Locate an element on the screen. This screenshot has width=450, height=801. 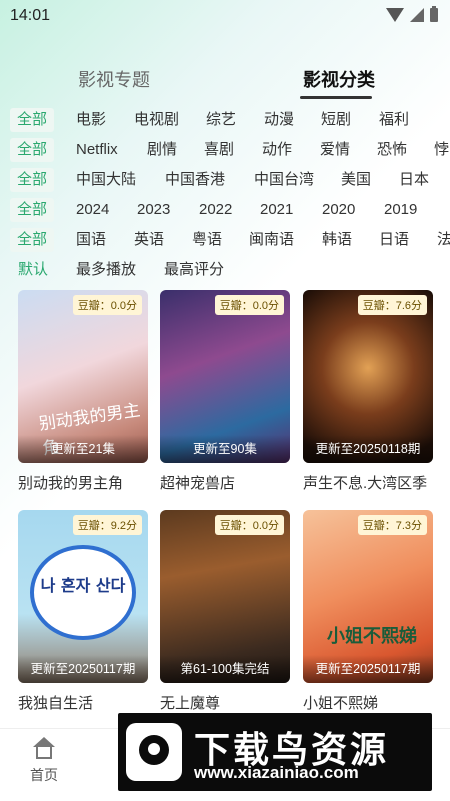
filter-chip: 2020 is located at coordinates (338, 210).